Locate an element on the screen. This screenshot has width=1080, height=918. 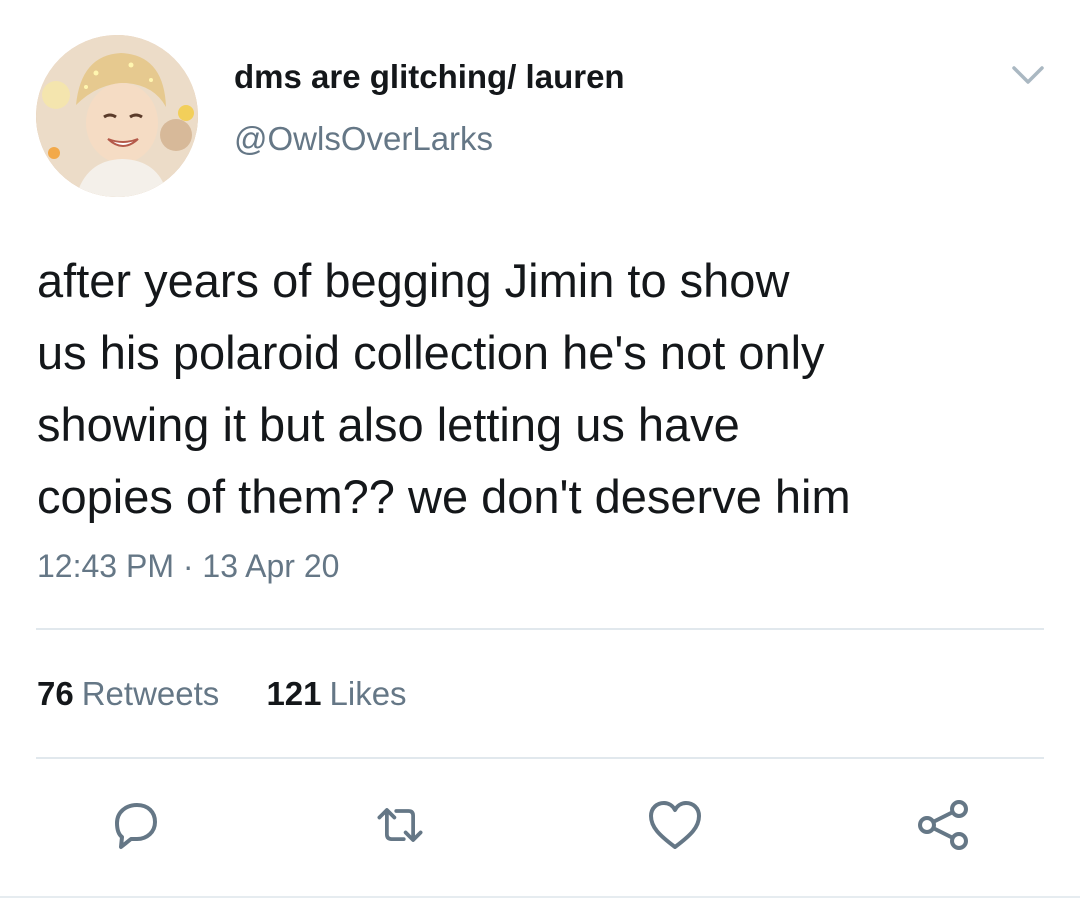
heart-icon is located at coordinates (675, 825).